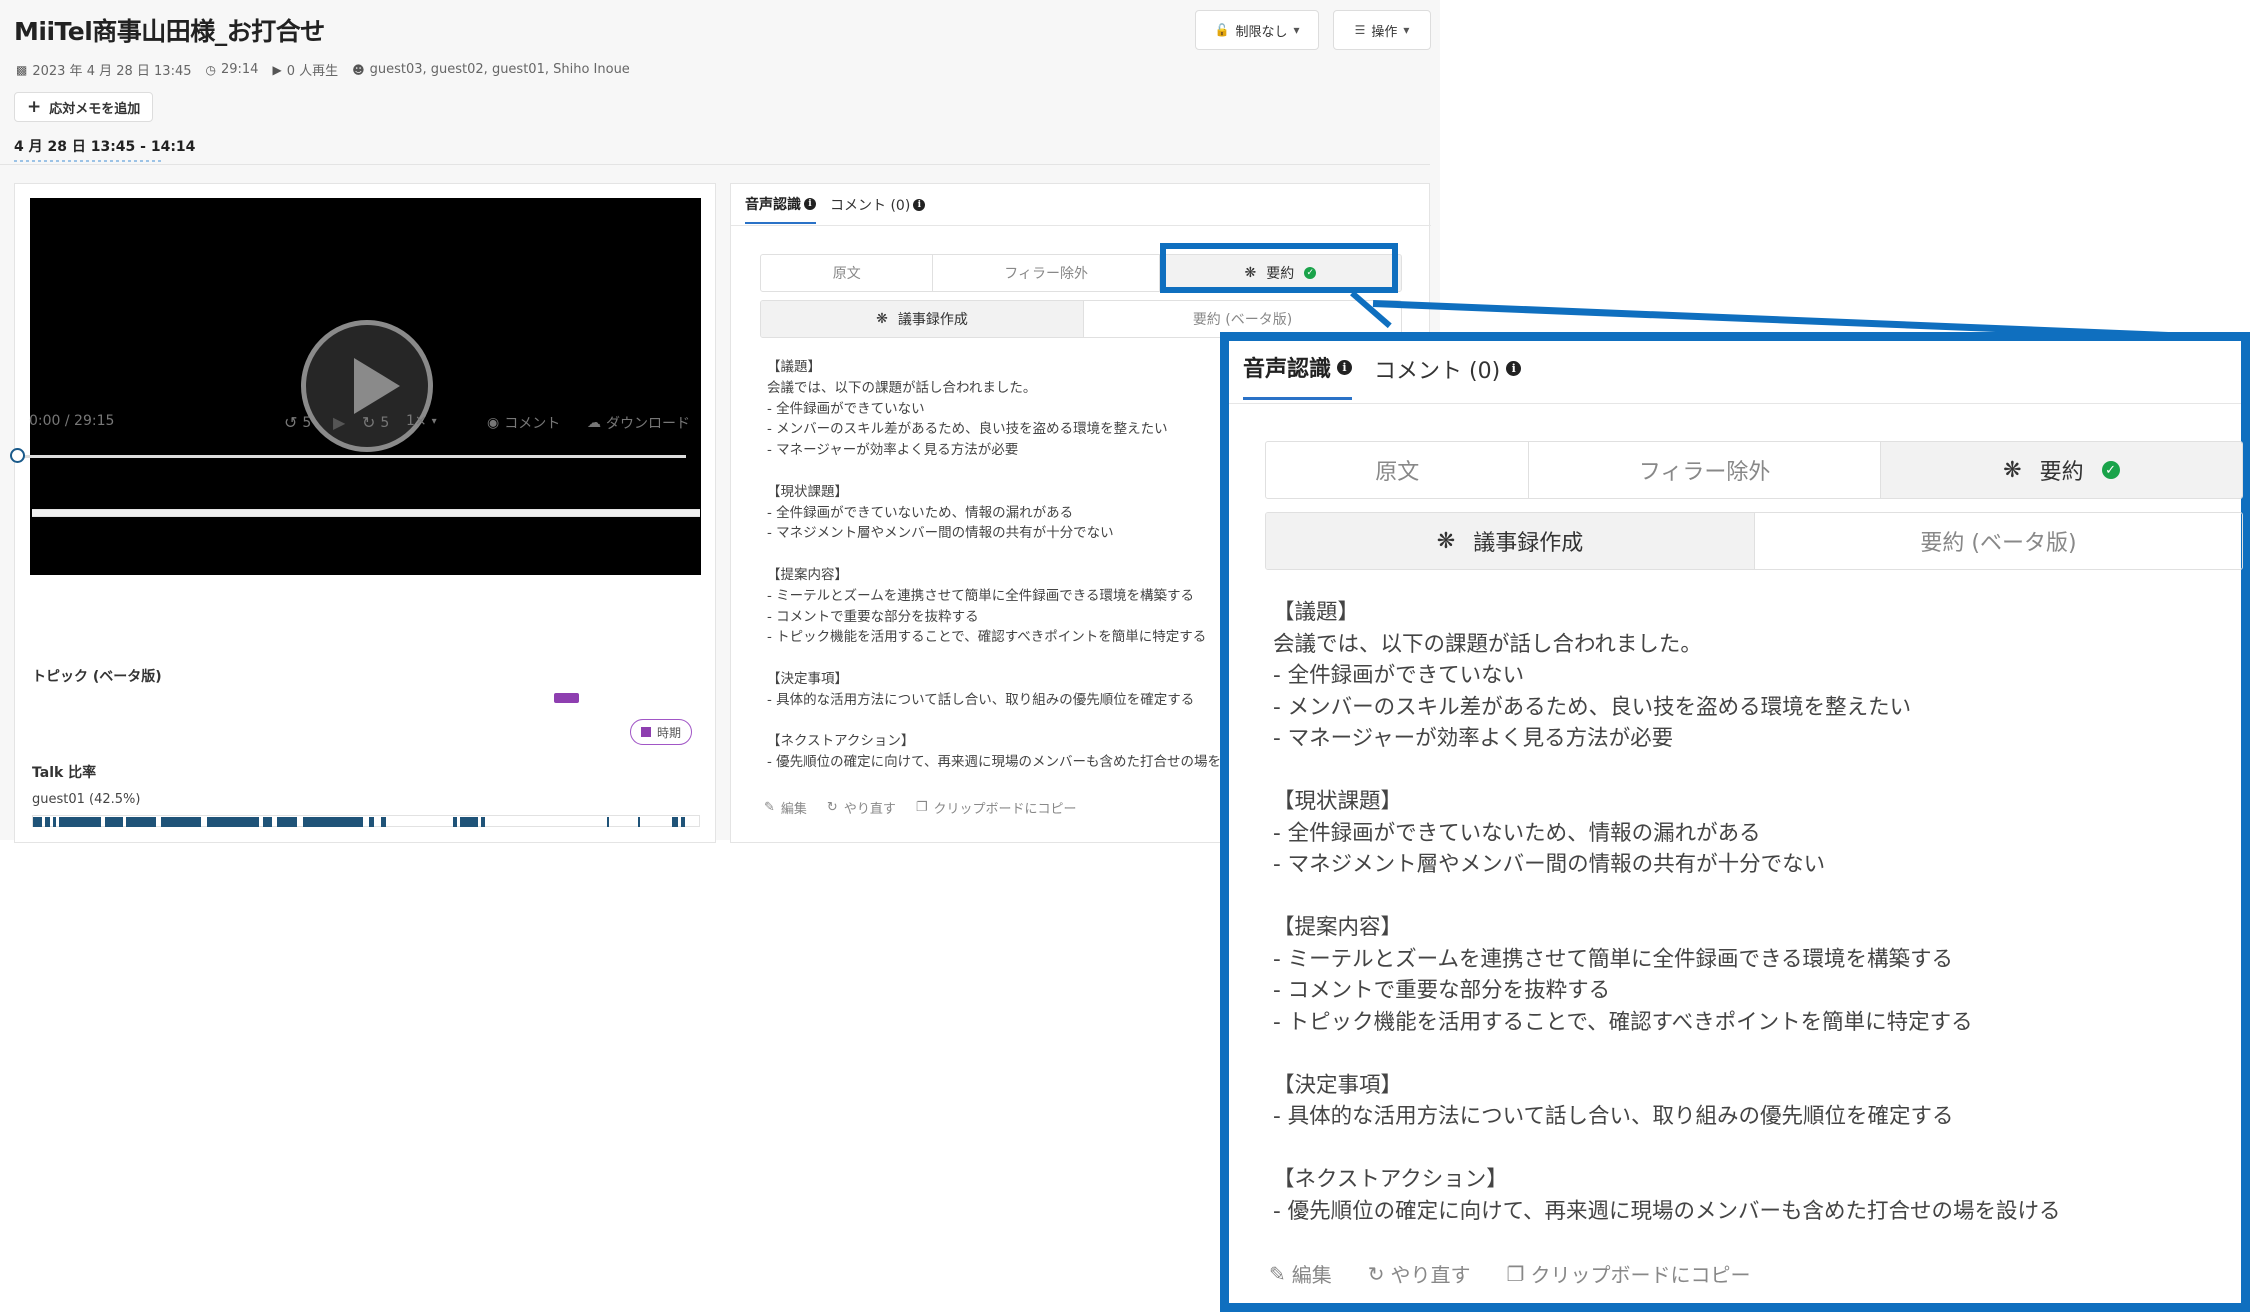 Image resolution: width=2255 pixels, height=1315 pixels. Describe the element at coordinates (715, 164) in the screenshot. I see `header-divider` at that location.